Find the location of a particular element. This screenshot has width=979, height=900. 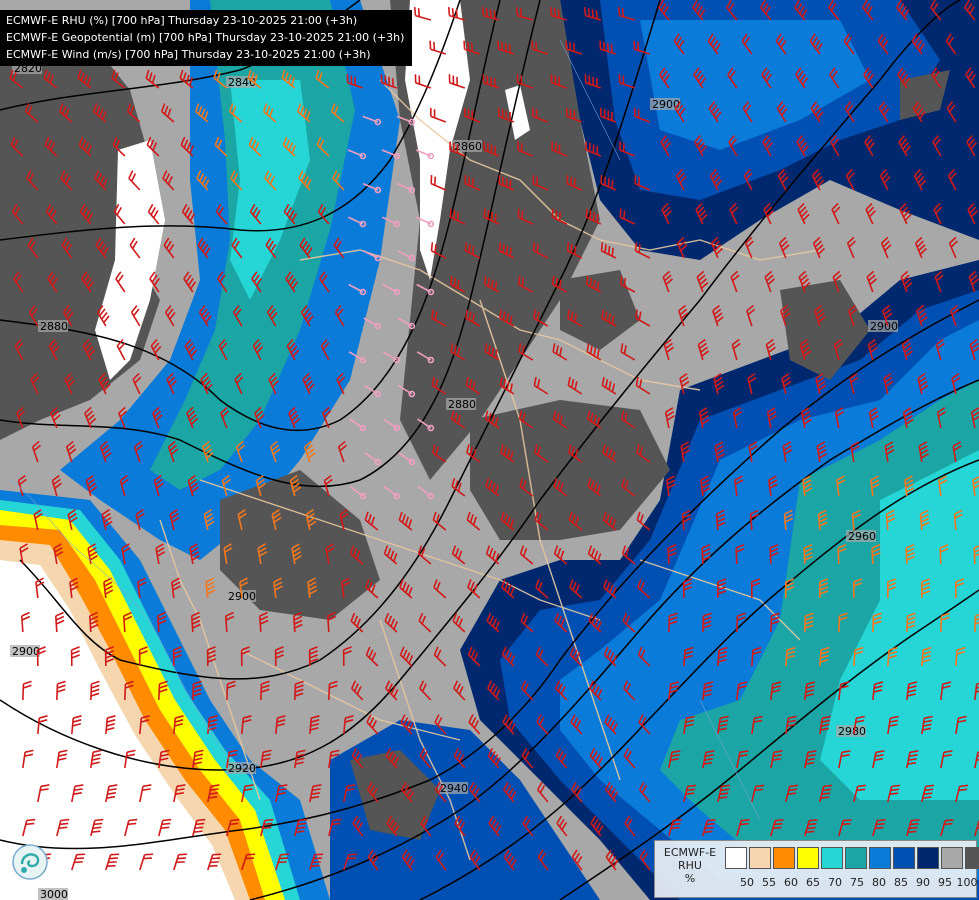

legend-tick: 65 is located at coordinates (813, 882).